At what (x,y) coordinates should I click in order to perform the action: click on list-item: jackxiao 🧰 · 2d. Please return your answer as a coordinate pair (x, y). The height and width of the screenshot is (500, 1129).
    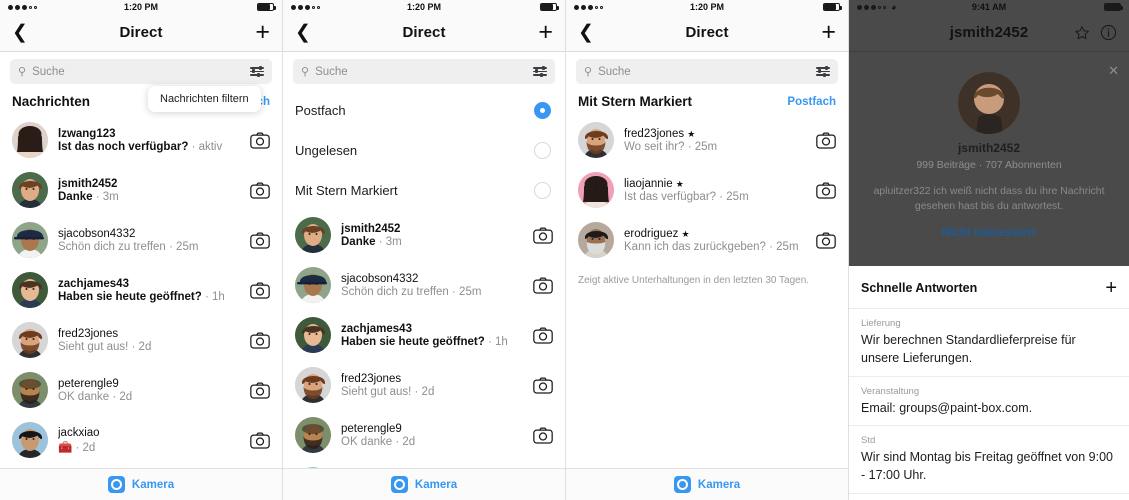
    Looking at the image, I should click on (141, 440).